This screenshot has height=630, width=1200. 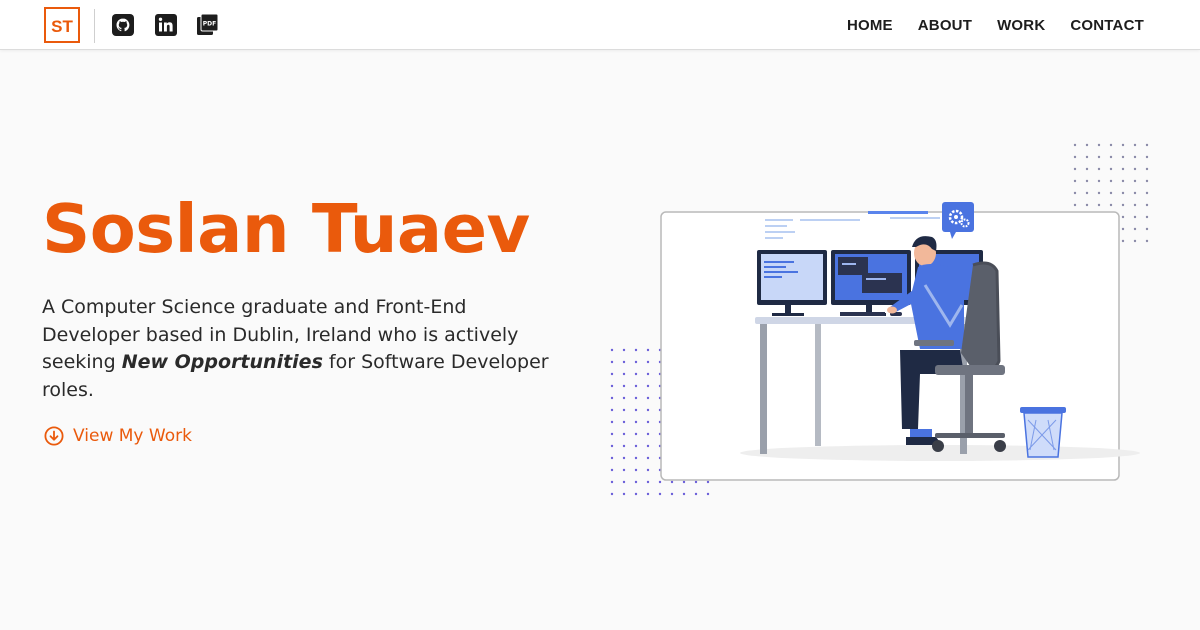 I want to click on pdf-icon-label: PDF, so click(x=209, y=24).